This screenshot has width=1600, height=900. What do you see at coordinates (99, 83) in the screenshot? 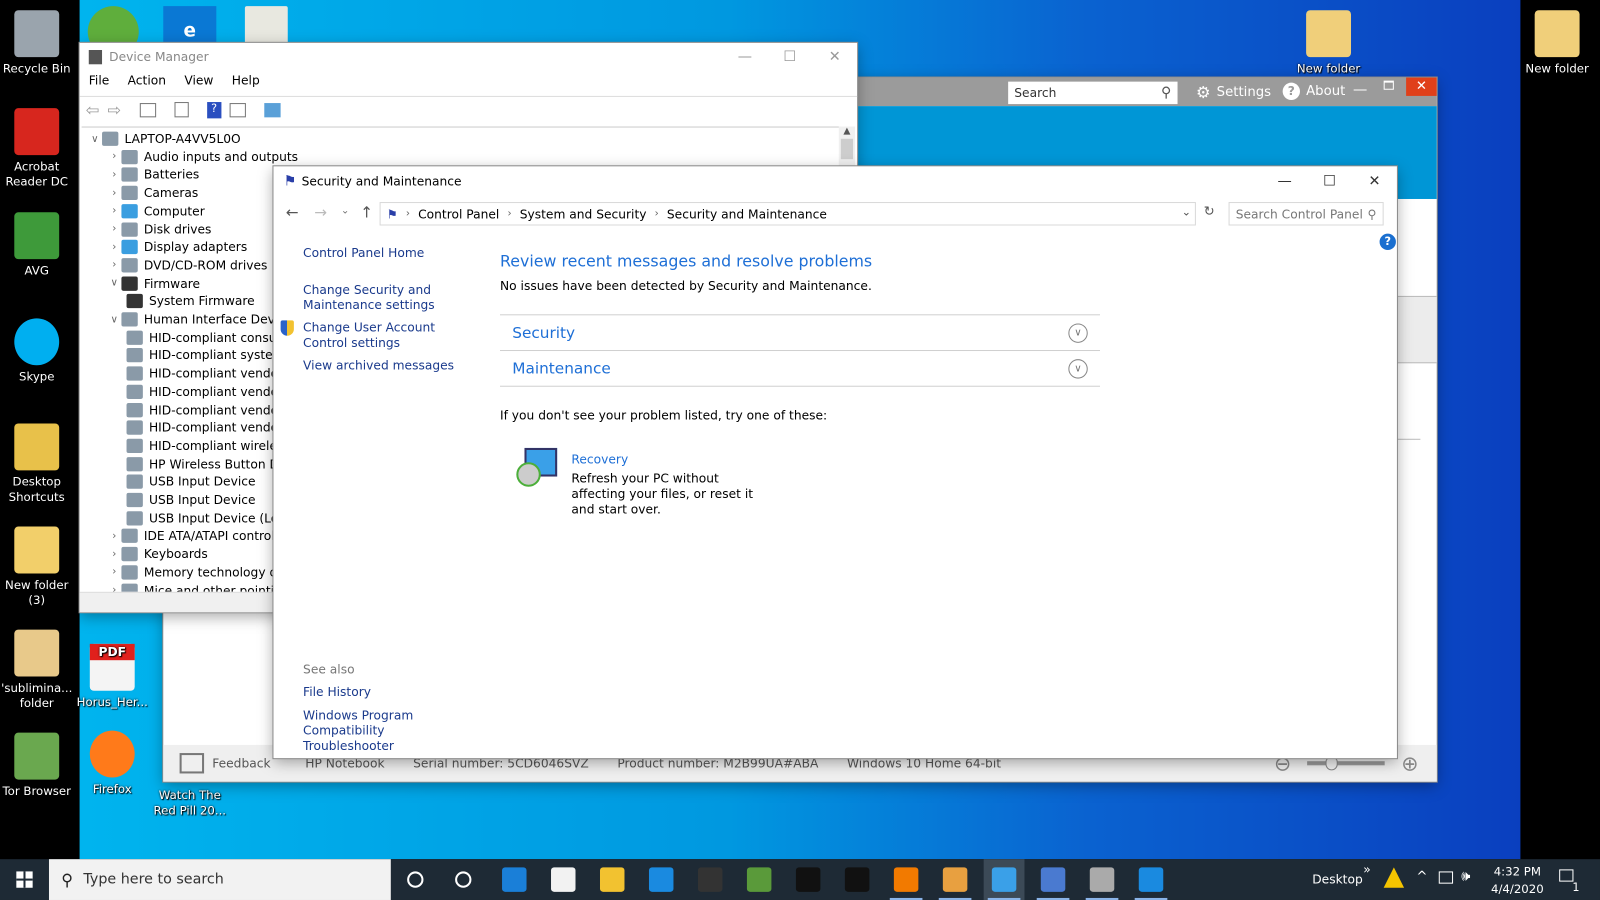
I see `menu-file: File` at bounding box center [99, 83].